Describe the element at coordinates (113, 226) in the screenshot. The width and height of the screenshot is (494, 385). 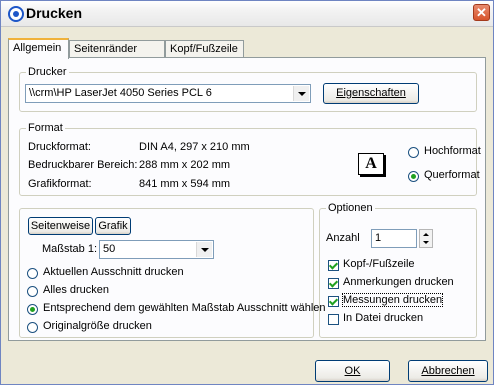
I see `graphic-button: Grafik` at that location.